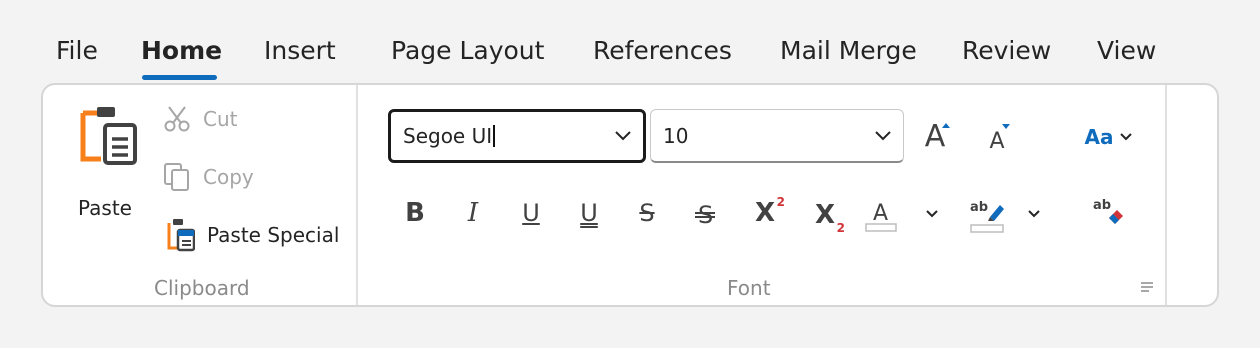 The image size is (1260, 348). I want to click on paste-icon, so click(108, 136).